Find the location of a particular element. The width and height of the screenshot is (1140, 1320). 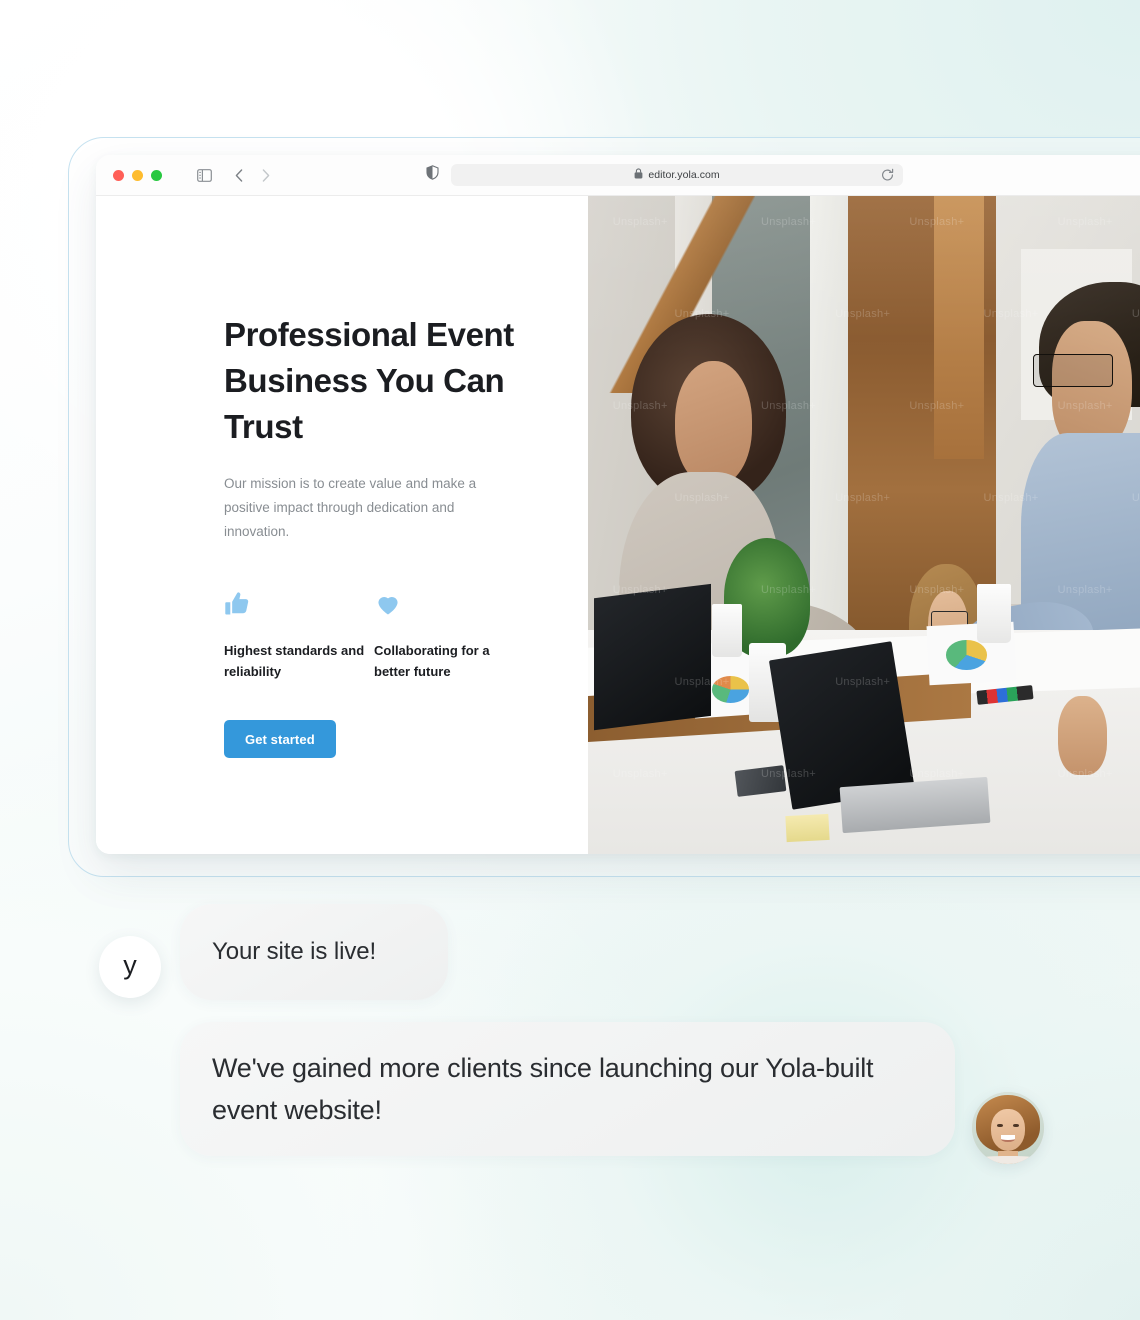

feature-label: Collaborating for a better future is located at coordinates (432, 661).